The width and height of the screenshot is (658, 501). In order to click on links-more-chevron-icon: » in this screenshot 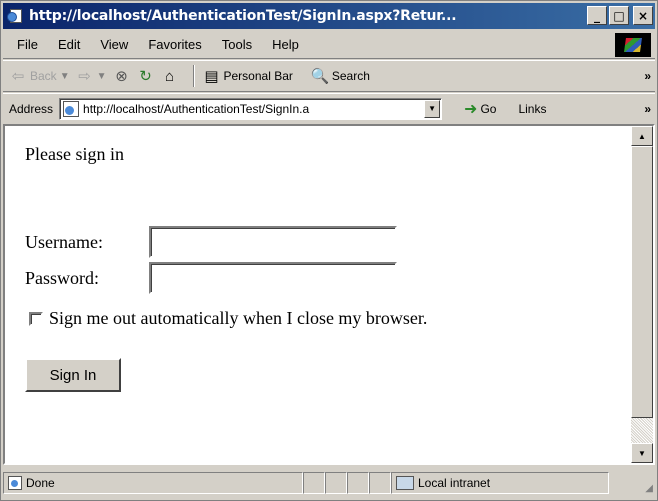, I will do `click(647, 109)`.